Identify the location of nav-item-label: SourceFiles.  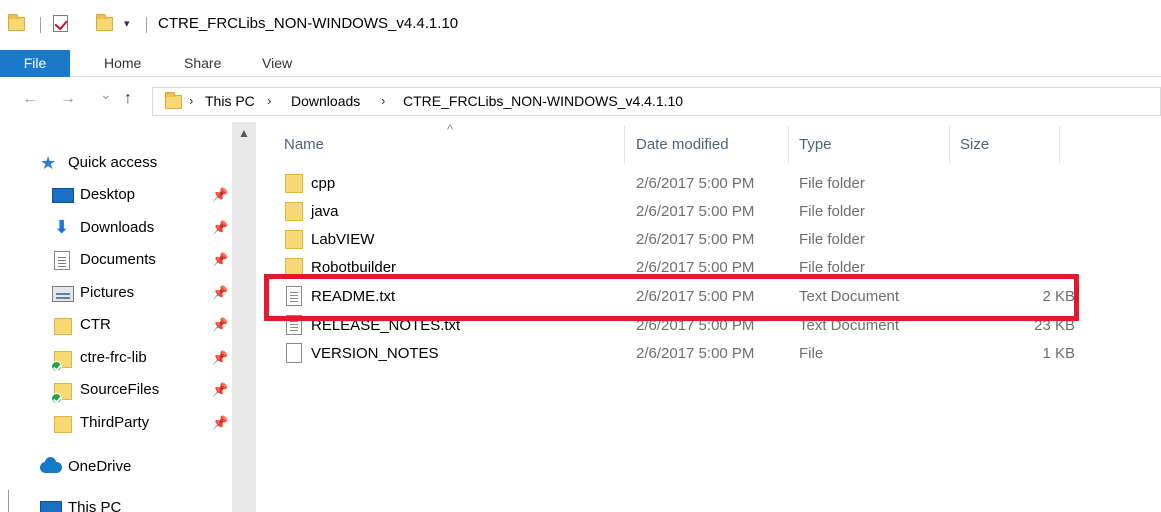
(120, 389).